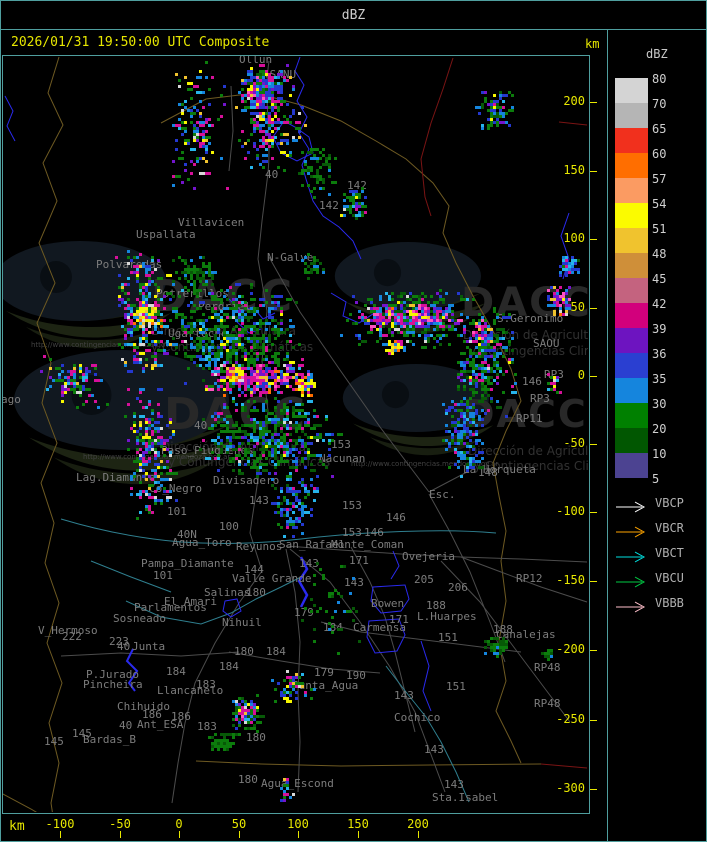  What do you see at coordinates (546, 343) in the screenshot?
I see `map-place-label: SAOU` at bounding box center [546, 343].